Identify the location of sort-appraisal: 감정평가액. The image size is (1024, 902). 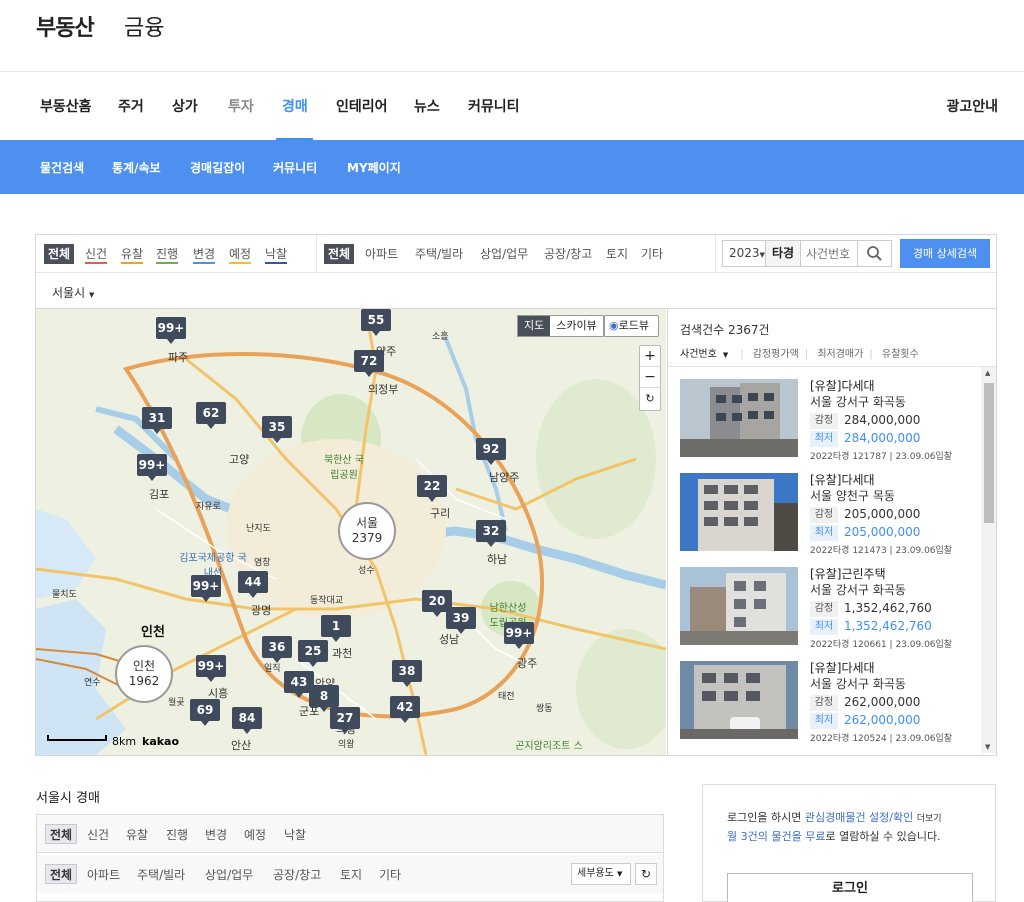
(776, 354).